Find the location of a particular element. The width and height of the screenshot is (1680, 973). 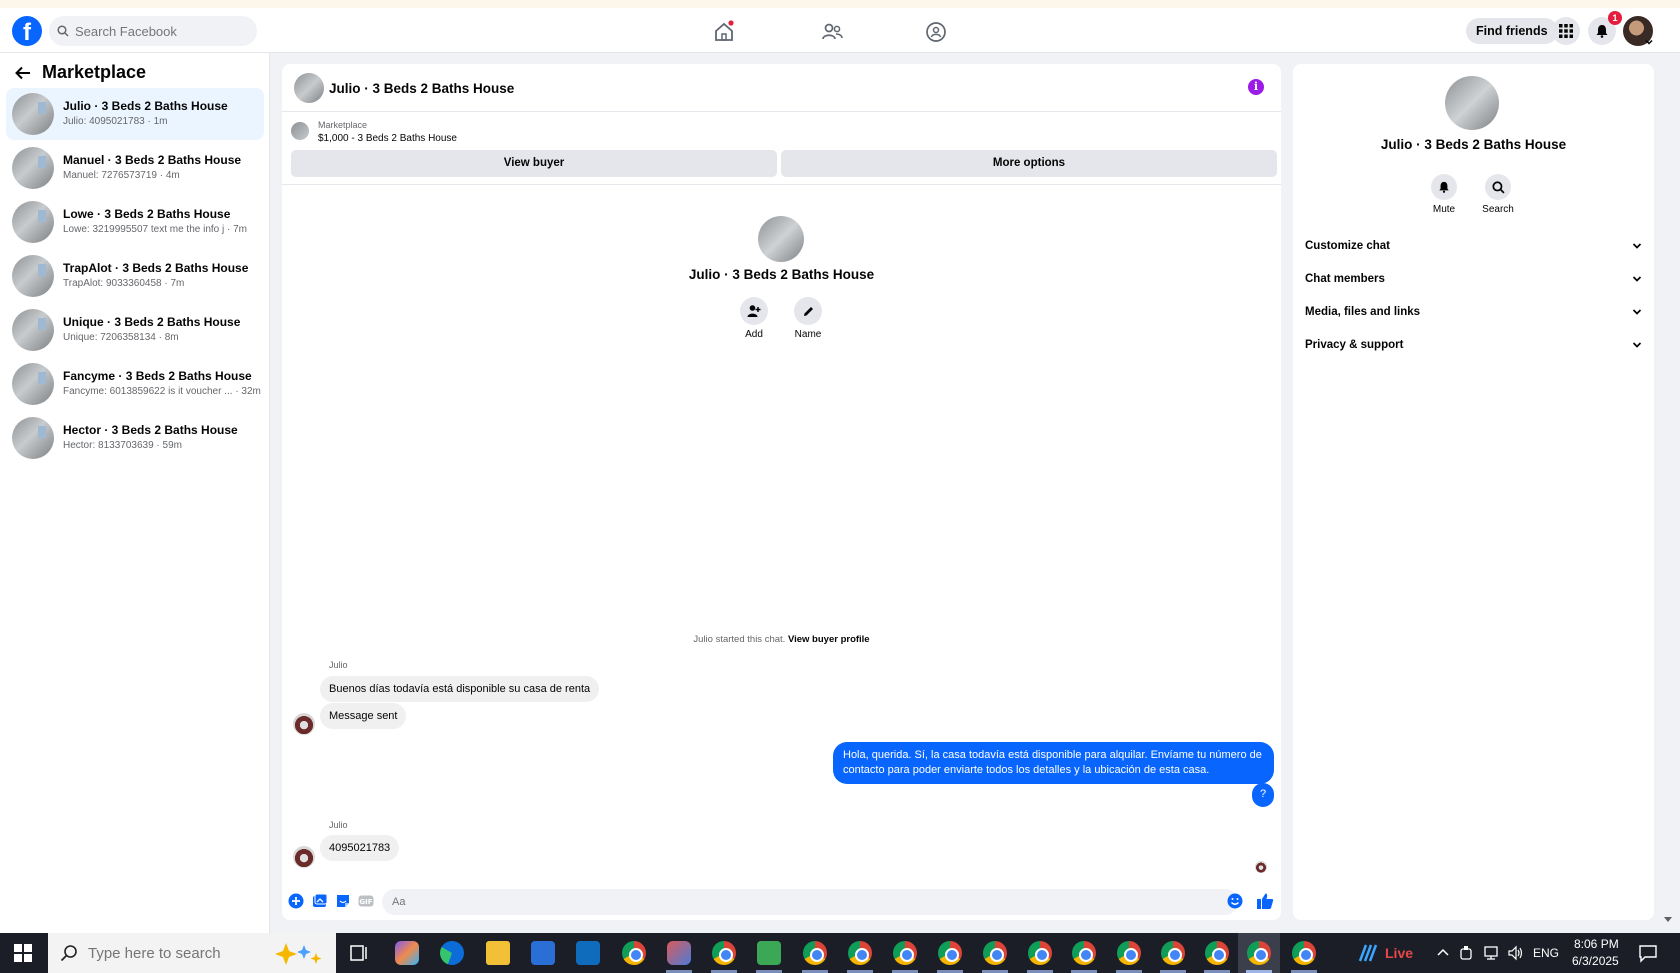

view-buyer-profile-link: View buyer profile is located at coordinates (829, 639).